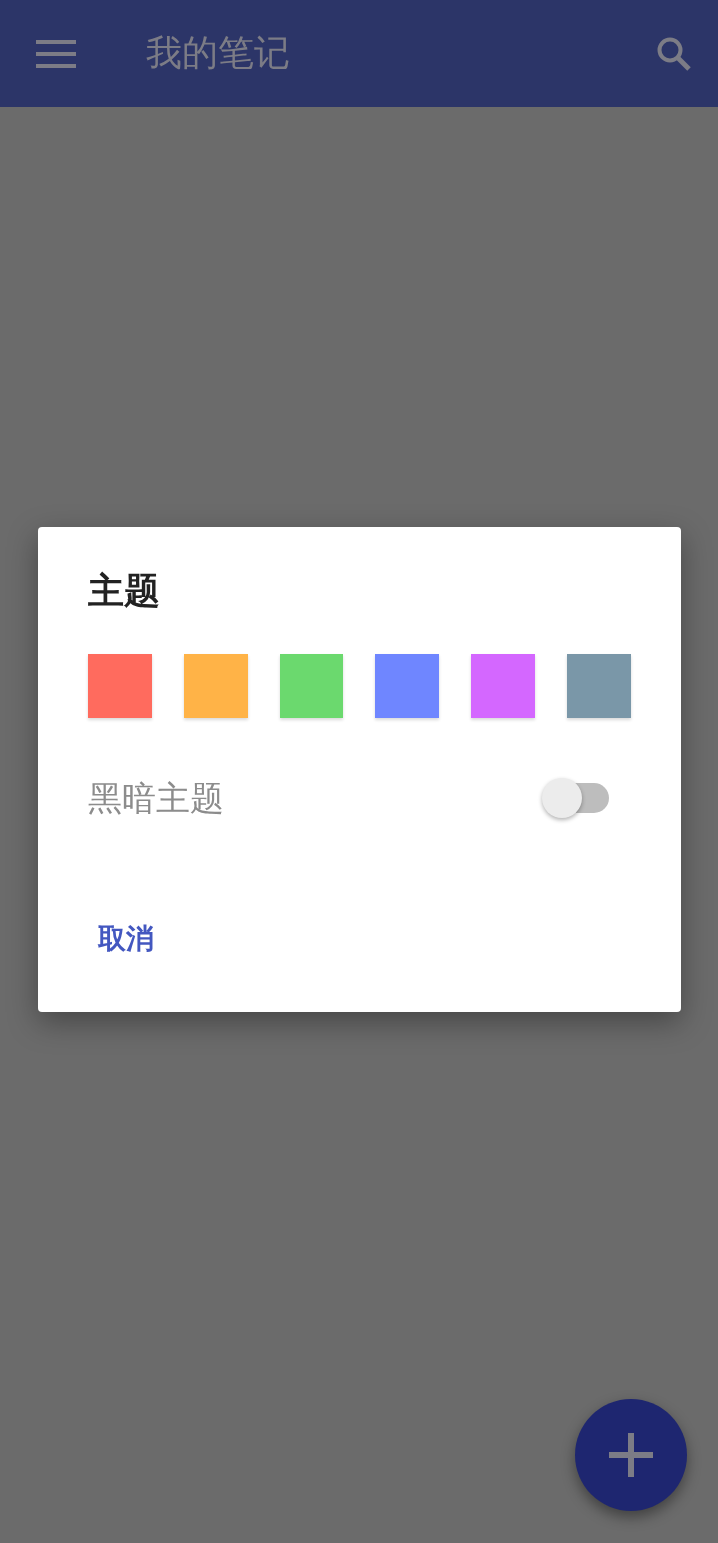  I want to click on dark-theme-label: 黑暗主题, so click(156, 798).